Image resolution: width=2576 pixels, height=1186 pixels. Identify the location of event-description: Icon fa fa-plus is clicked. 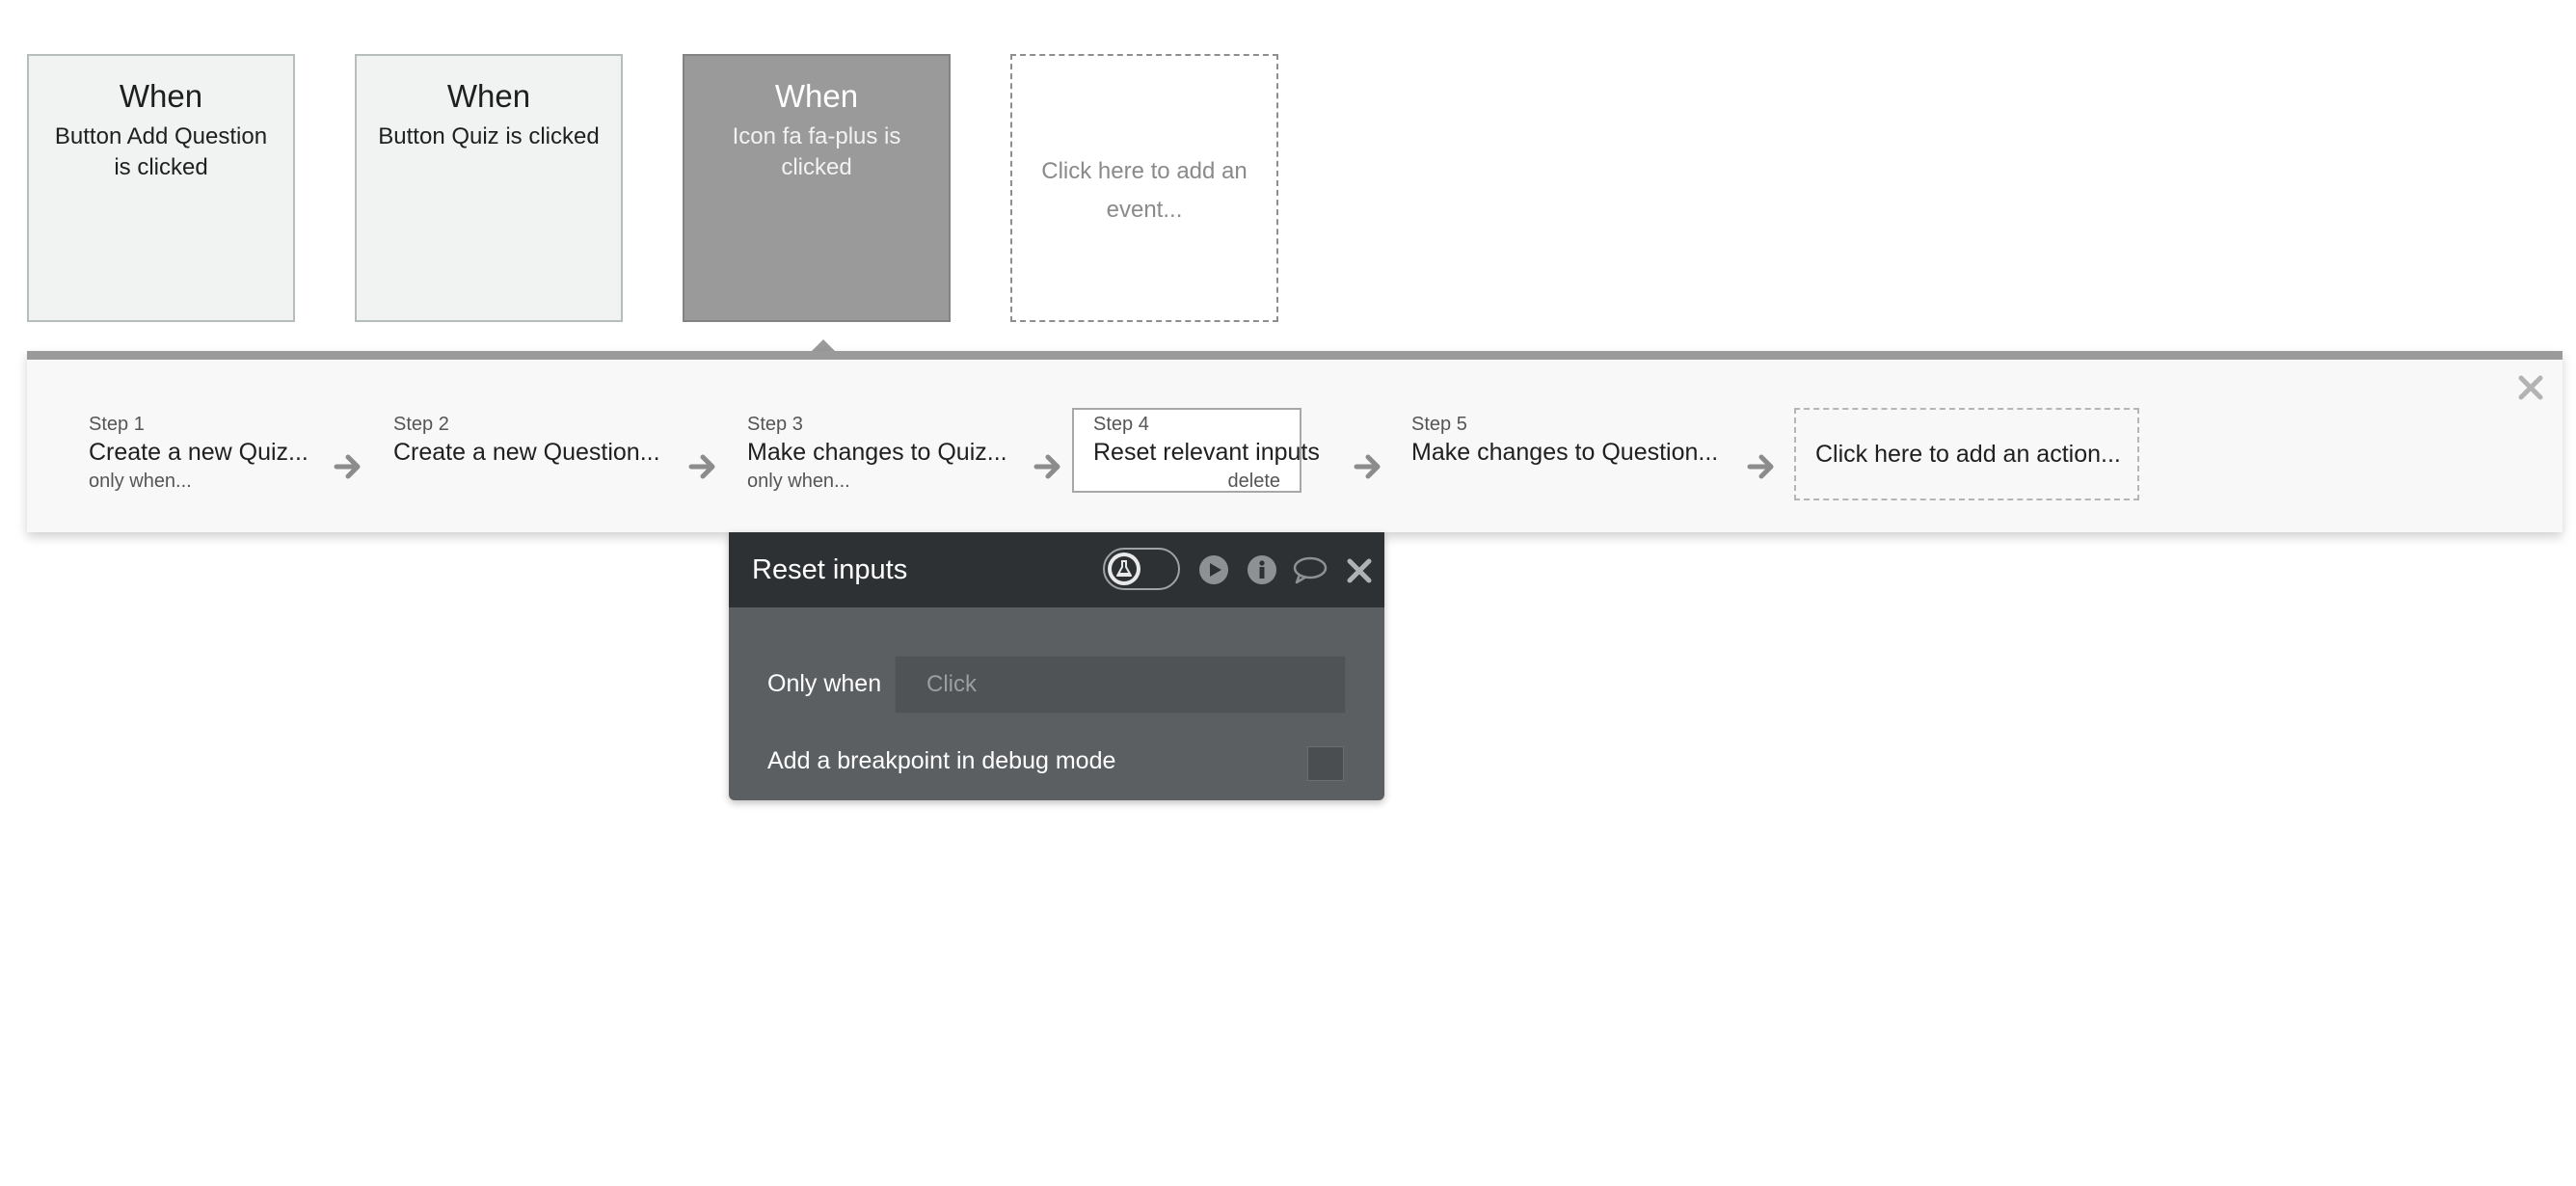
(817, 151).